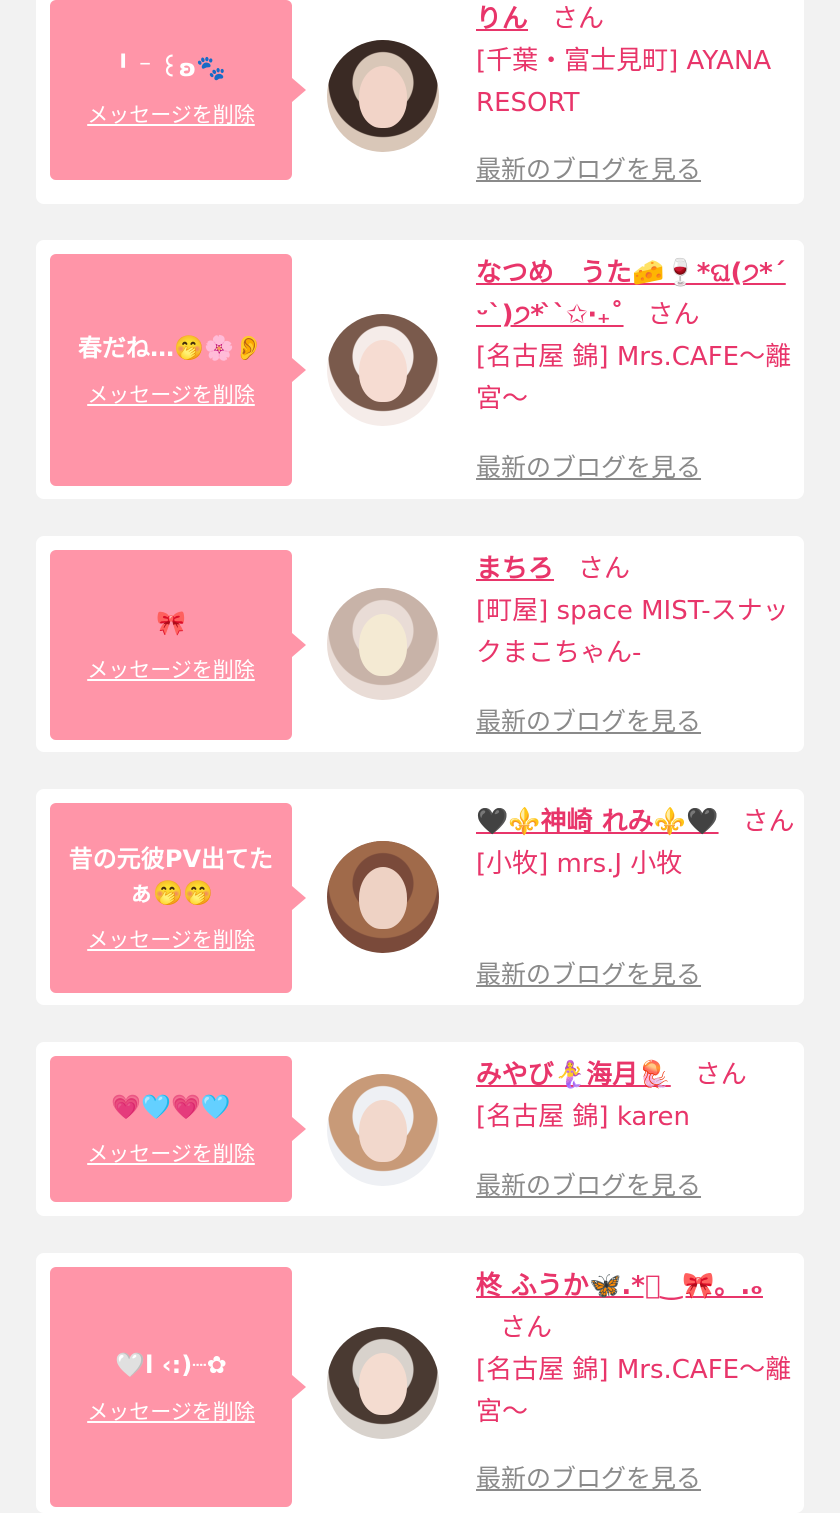  I want to click on cast-name-link: 🖤⚜️神崎 れみ⚜️🖤, so click(597, 822).